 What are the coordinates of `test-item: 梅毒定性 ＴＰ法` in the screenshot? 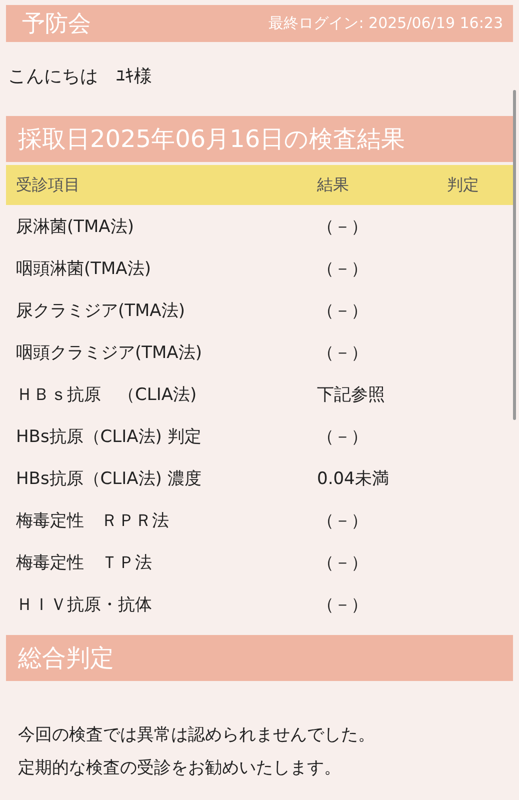 It's located at (84, 563).